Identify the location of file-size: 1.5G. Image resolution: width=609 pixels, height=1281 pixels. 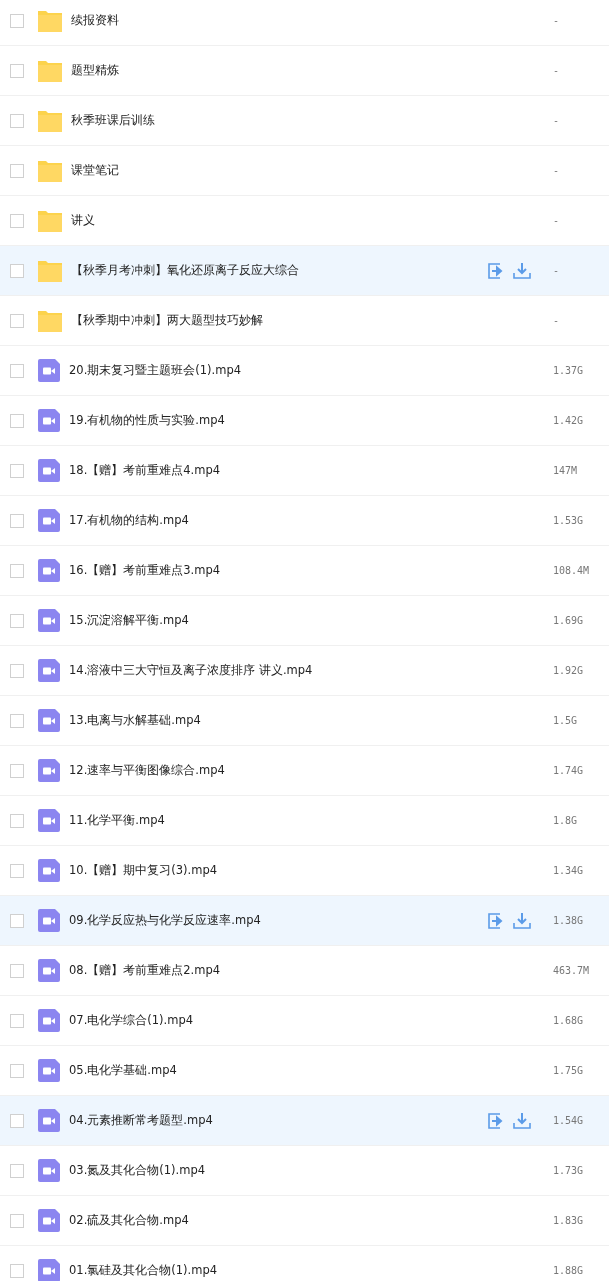
(566, 720).